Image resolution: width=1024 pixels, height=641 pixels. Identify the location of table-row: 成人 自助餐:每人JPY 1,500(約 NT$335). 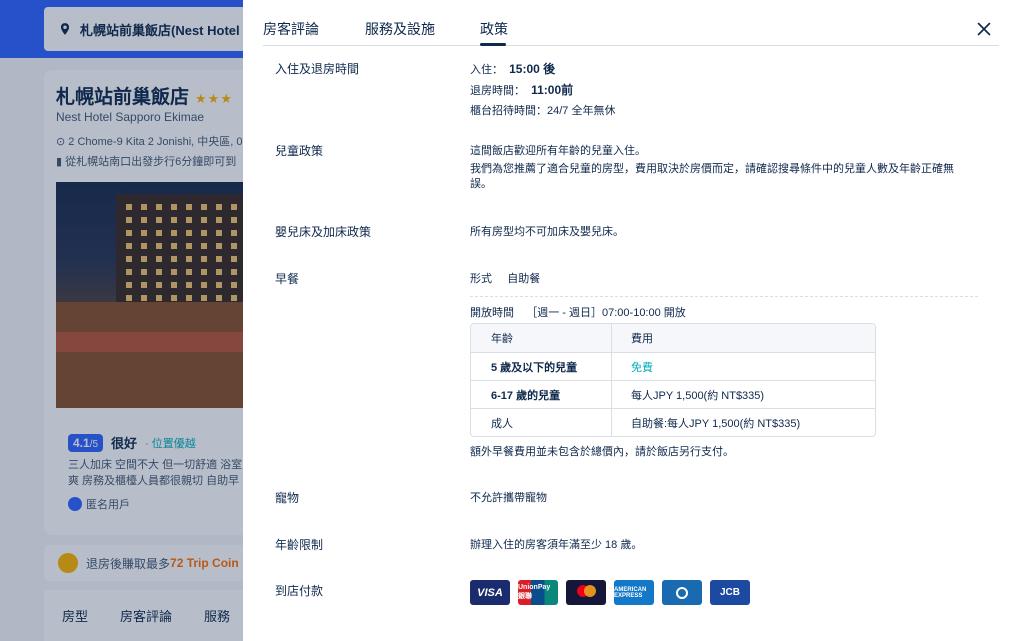
(673, 422).